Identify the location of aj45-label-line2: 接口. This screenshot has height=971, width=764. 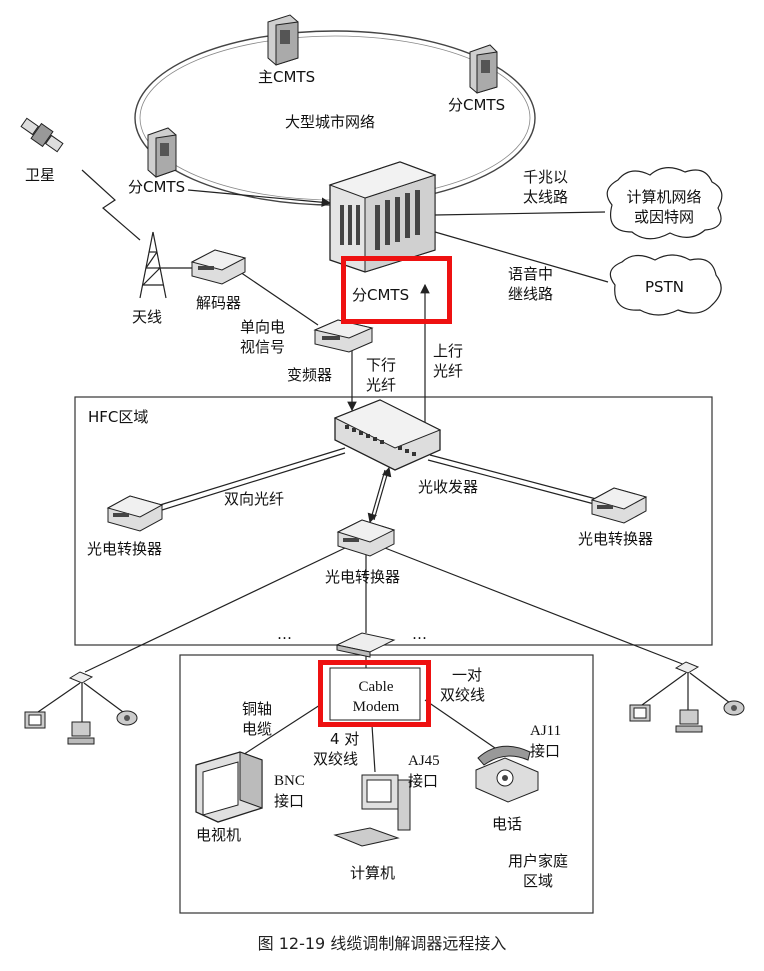
(423, 781).